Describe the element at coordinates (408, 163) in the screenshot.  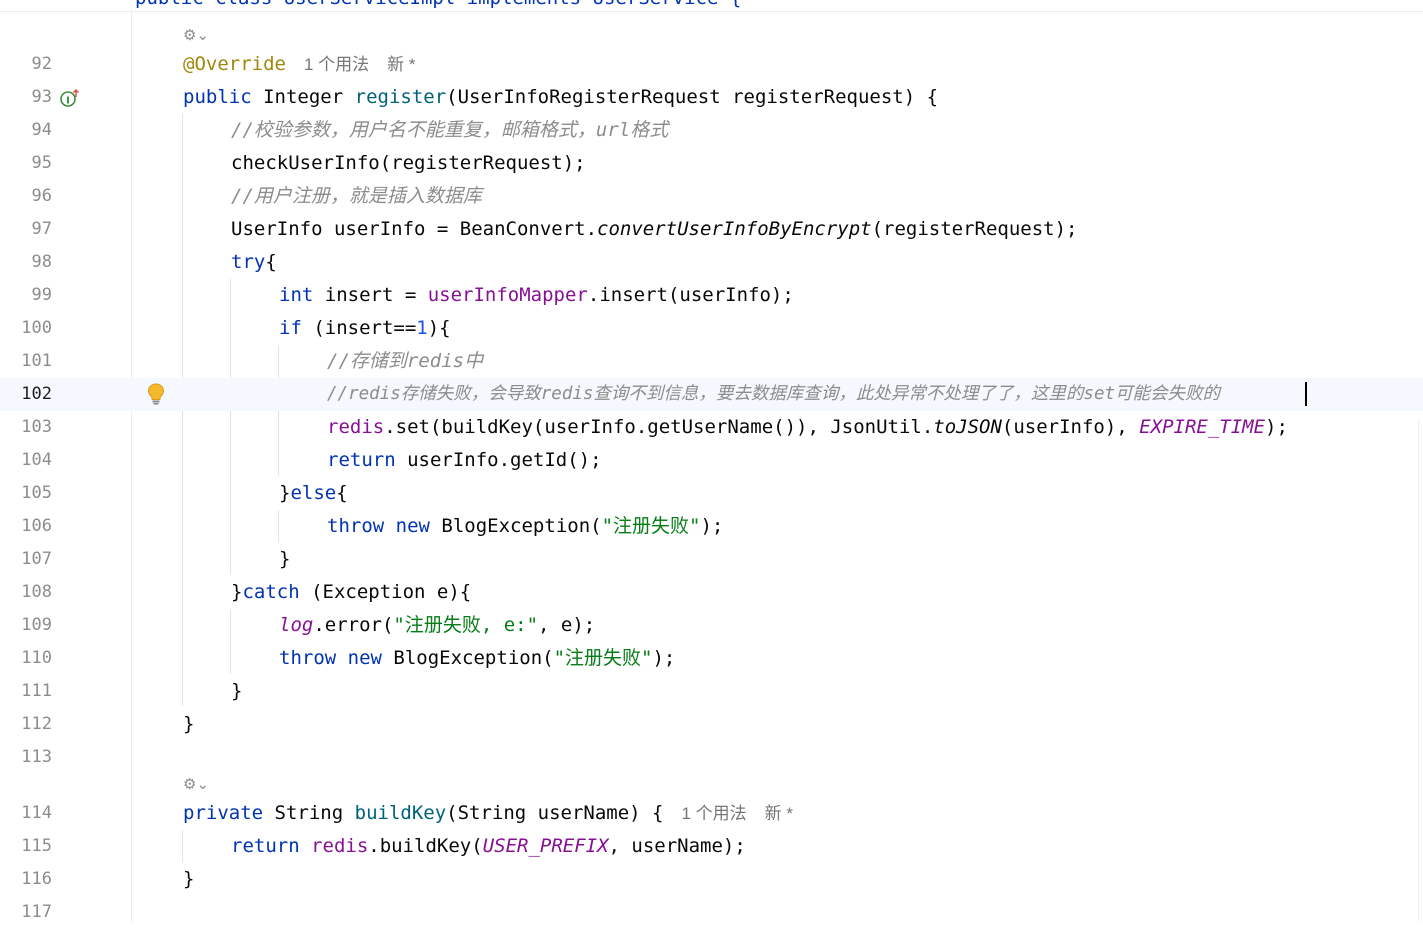
I see `code-text: checkUserInfo(registerRequest);` at that location.